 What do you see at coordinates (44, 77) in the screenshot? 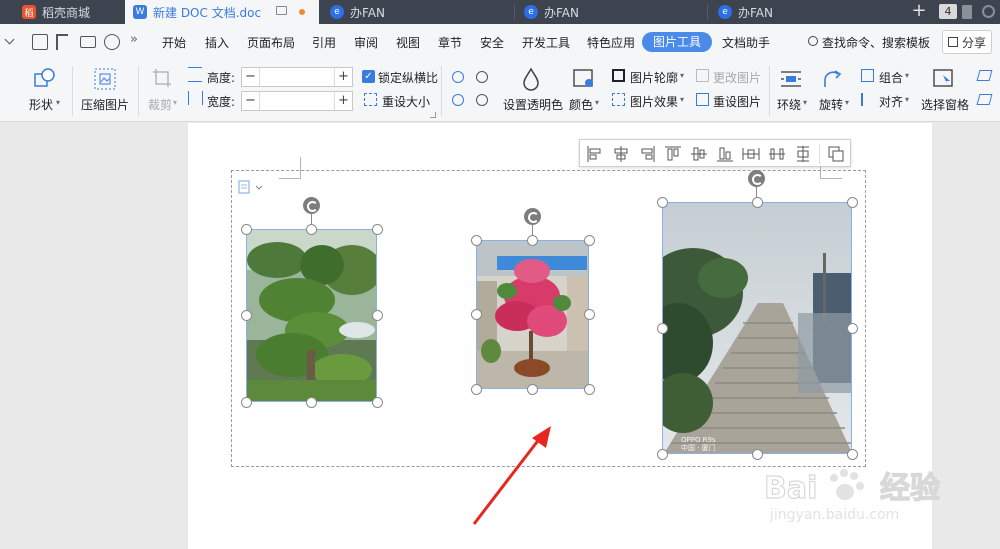
I see `shape-icon` at bounding box center [44, 77].